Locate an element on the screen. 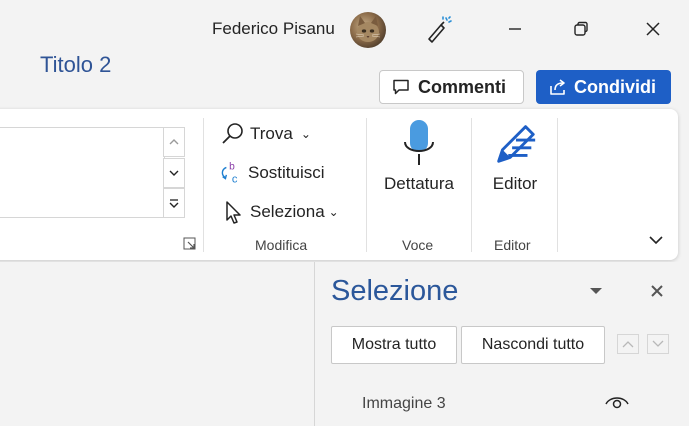 The image size is (689, 426). svg-text: c is located at coordinates (235, 179).